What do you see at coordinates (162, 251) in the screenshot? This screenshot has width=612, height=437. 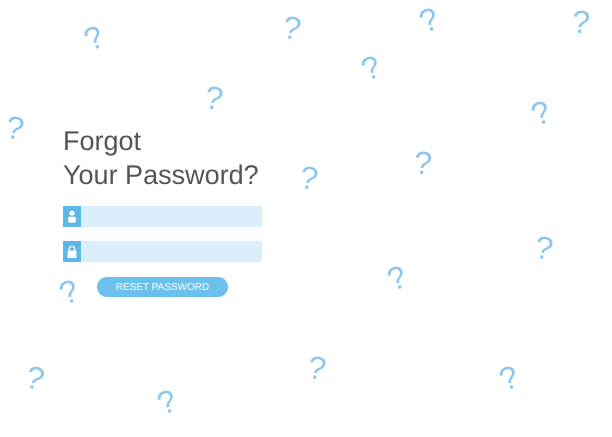 I see `password-field` at bounding box center [162, 251].